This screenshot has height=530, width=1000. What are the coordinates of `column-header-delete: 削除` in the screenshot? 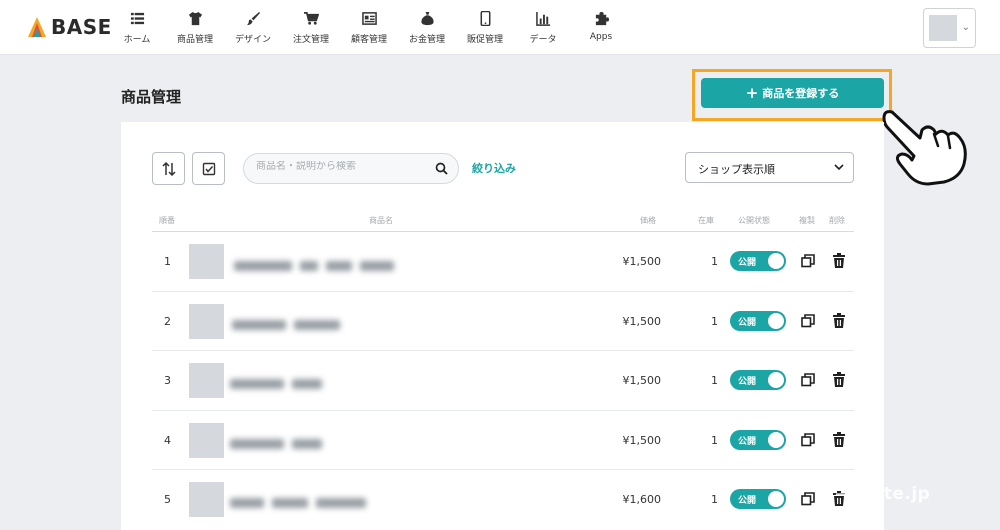 It's located at (837, 220).